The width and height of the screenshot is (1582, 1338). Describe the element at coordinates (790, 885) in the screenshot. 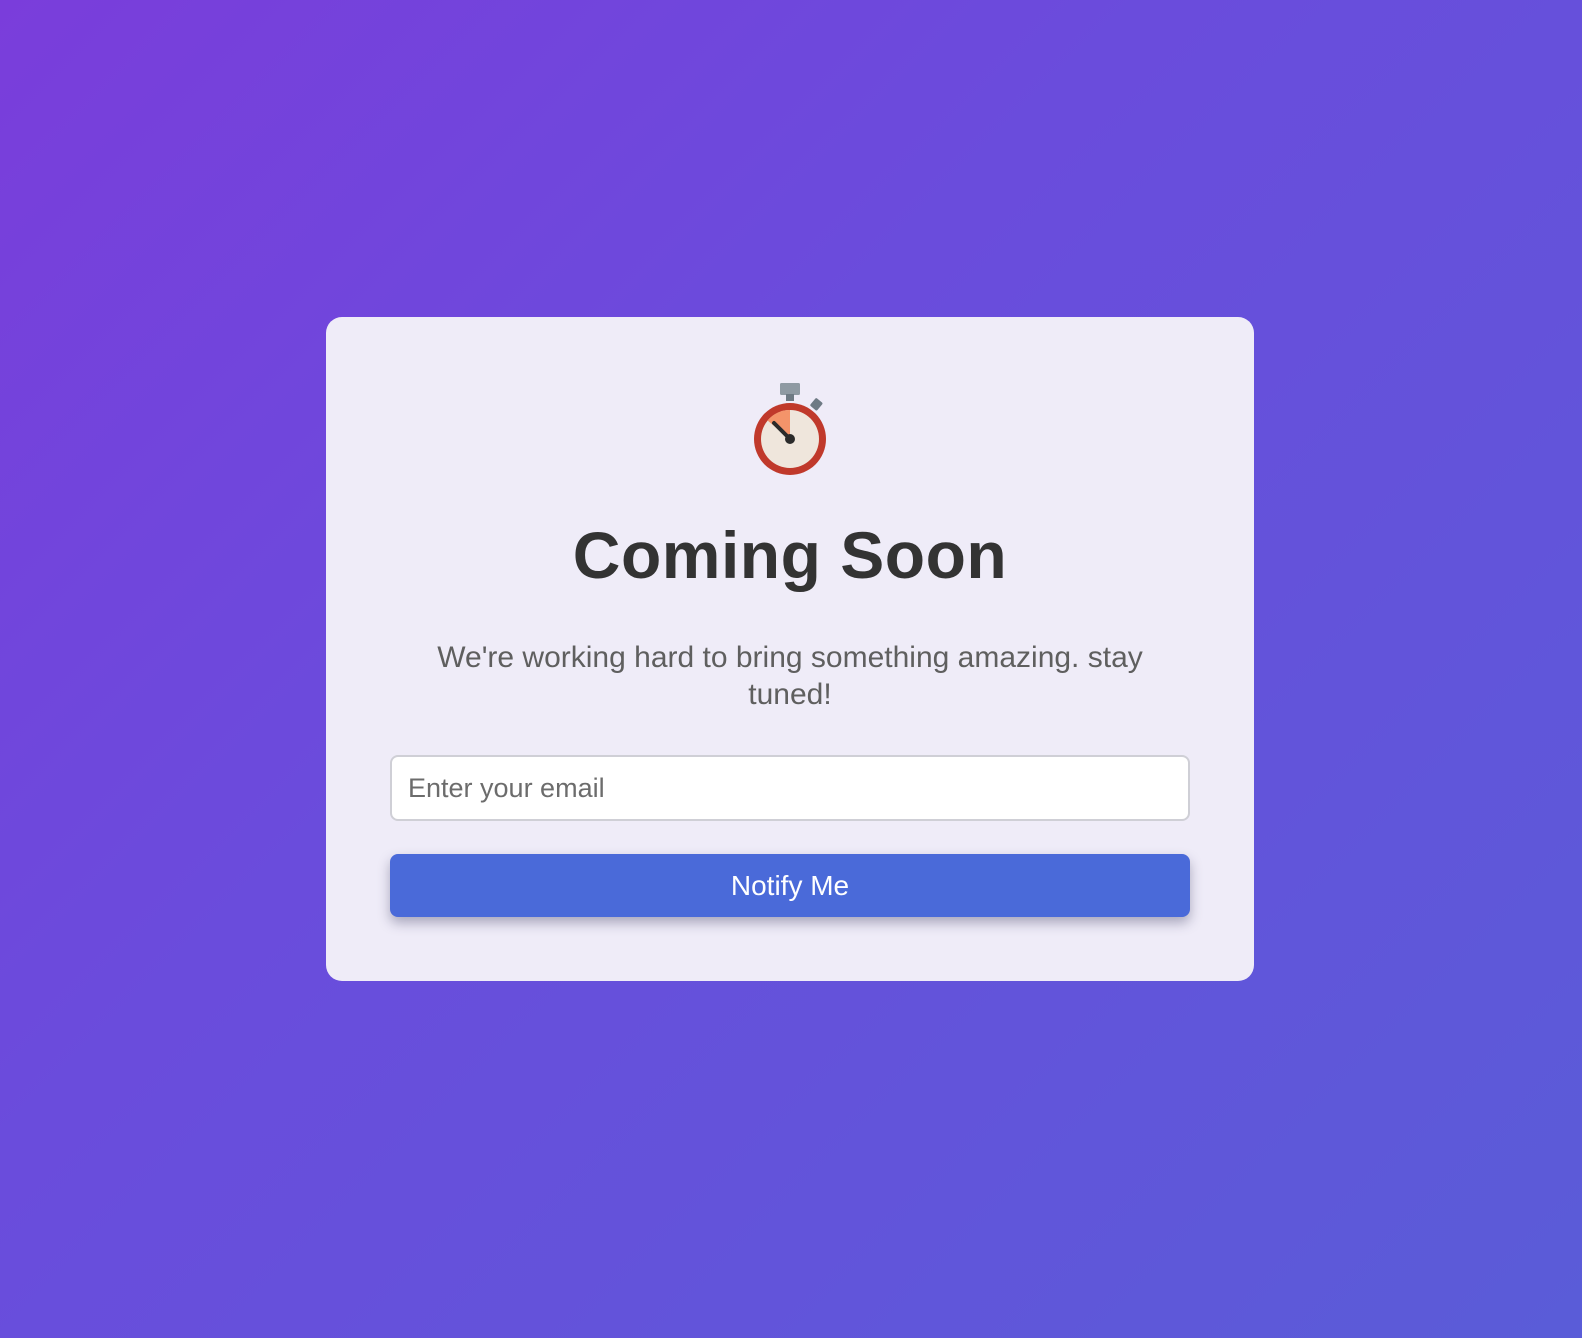

I see `notify-me-button: Notify Me` at that location.